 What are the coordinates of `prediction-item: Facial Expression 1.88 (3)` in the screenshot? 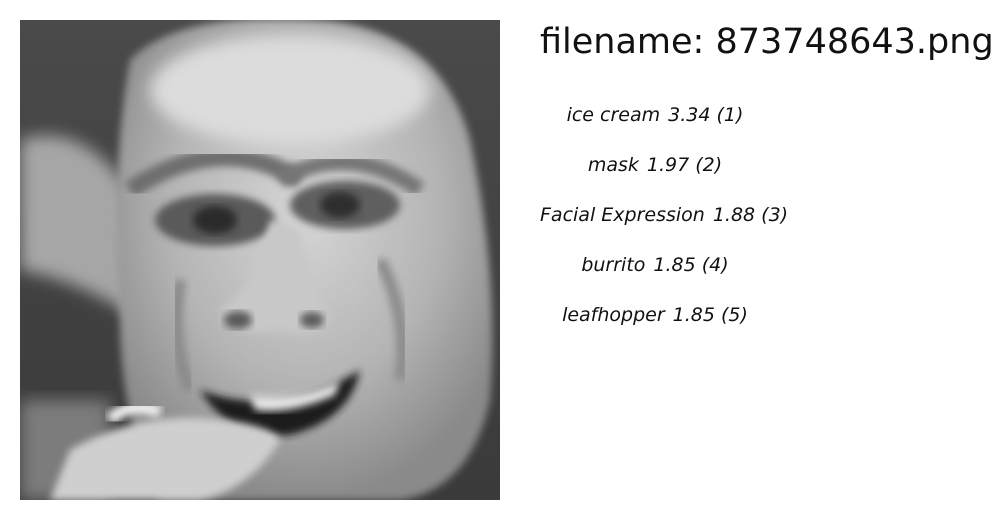 It's located at (664, 225).